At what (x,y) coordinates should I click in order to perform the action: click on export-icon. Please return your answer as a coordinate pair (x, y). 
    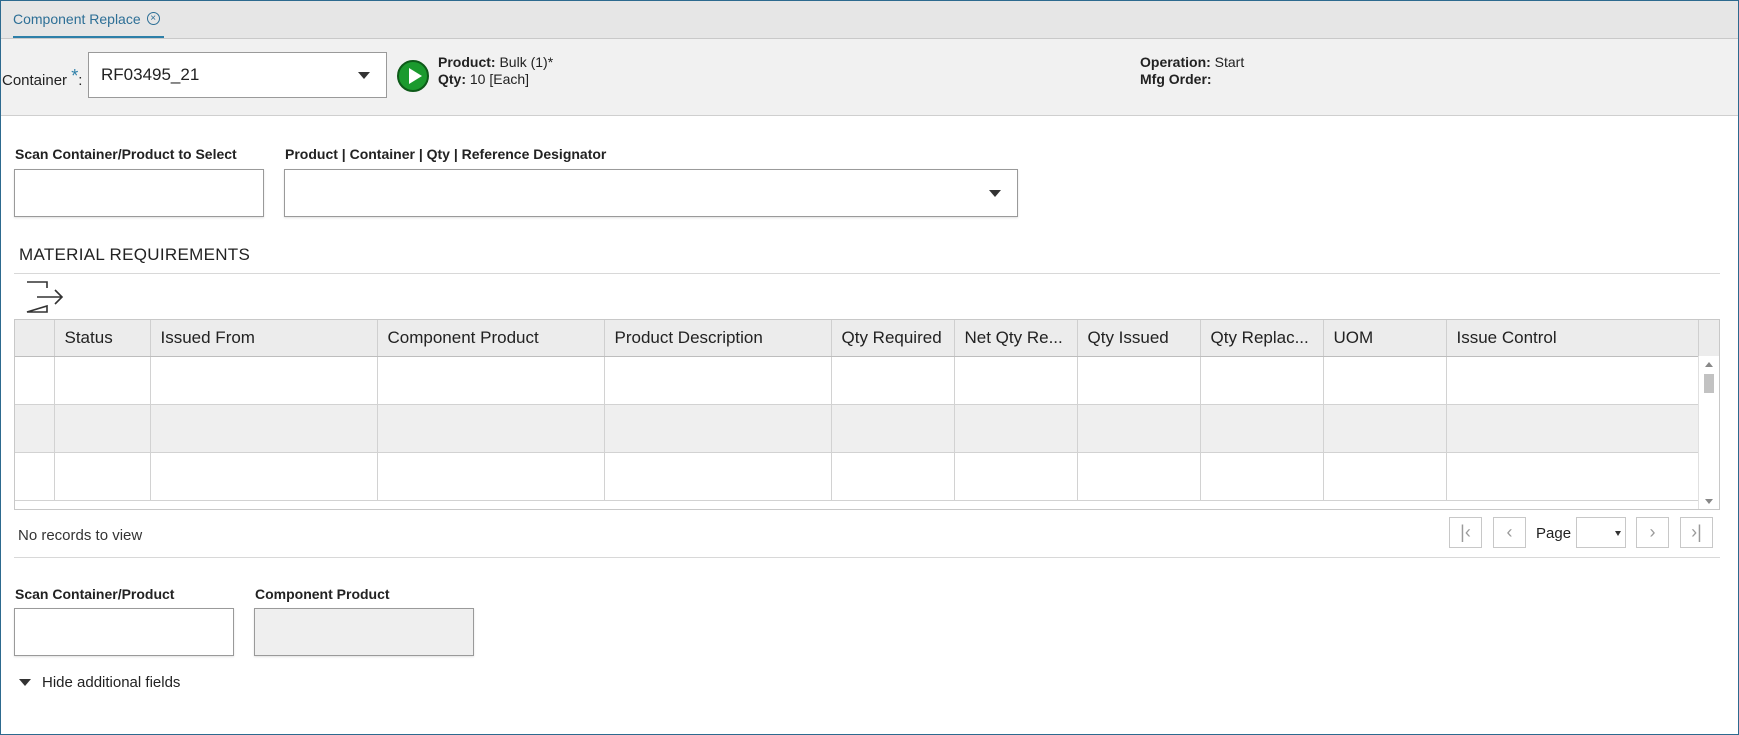
    Looking at the image, I should click on (45, 297).